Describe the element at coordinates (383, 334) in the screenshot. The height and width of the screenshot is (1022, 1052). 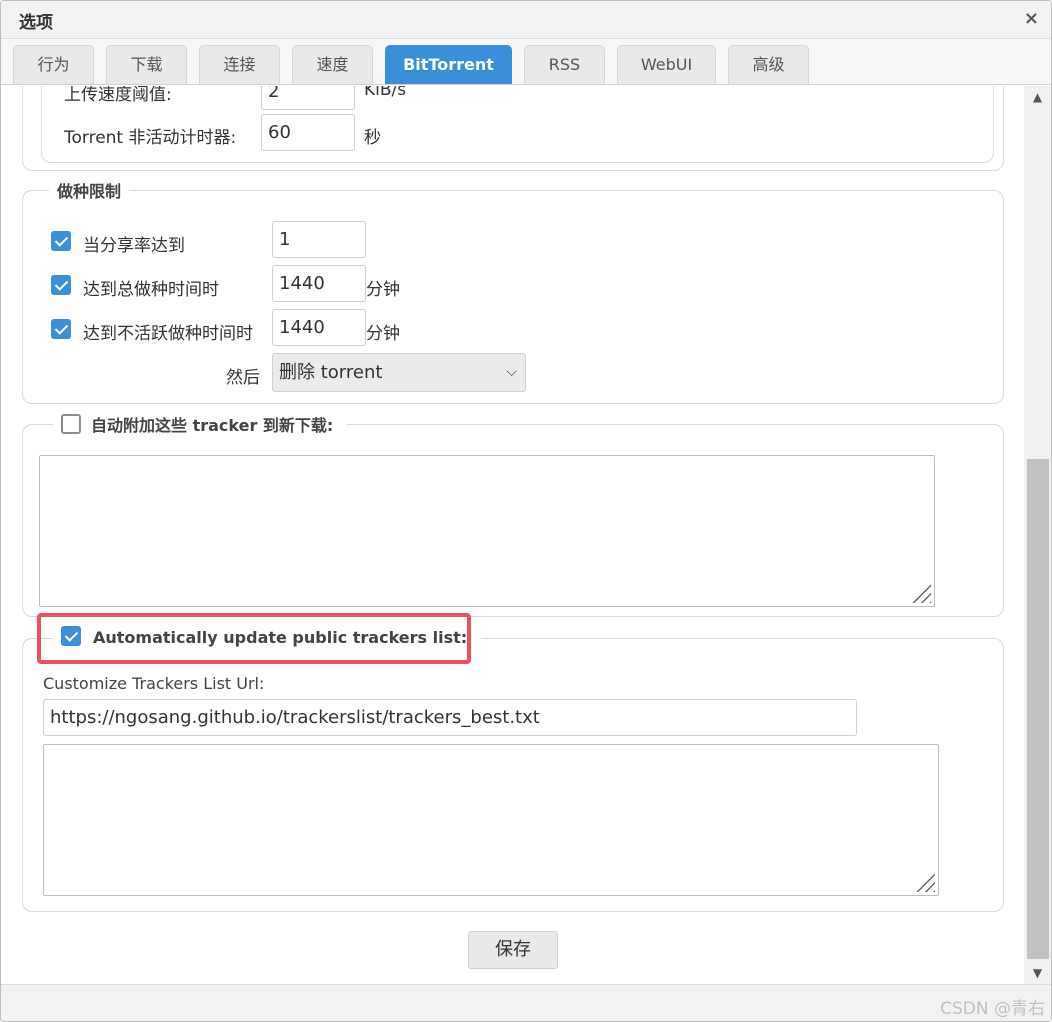
I see `inactive-time-unit: 分钟` at that location.